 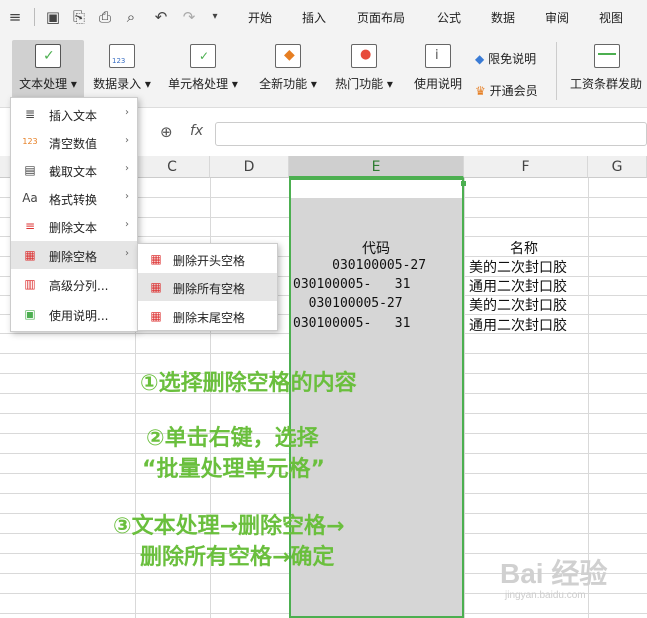 I want to click on zoom-icon: ⊕, so click(x=166, y=132).